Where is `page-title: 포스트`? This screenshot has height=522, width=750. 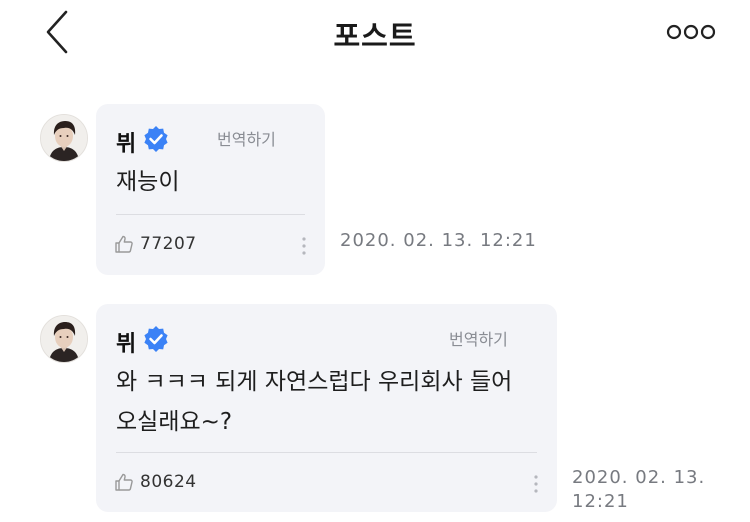 page-title: 포스트 is located at coordinates (375, 36).